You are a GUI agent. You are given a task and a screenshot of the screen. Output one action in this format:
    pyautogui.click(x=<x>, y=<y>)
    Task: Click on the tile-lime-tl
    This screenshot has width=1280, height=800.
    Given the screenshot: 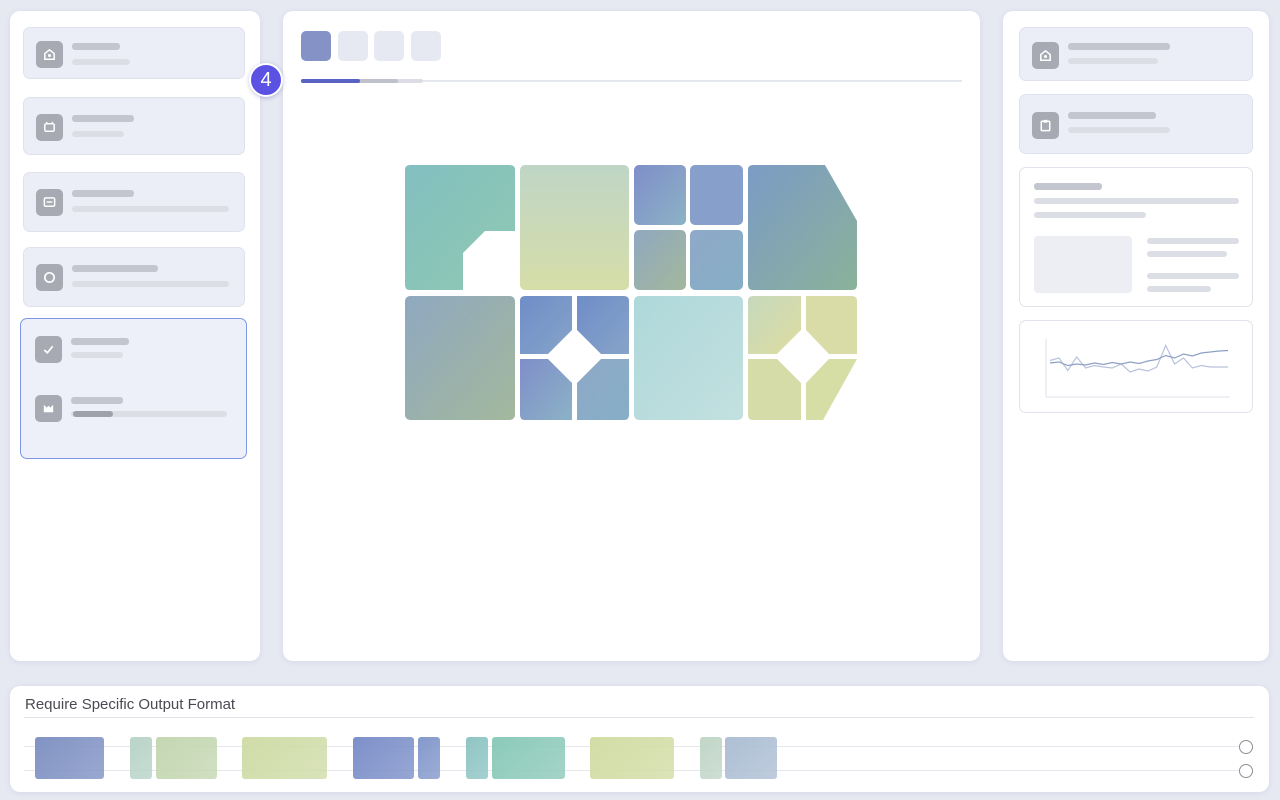 What is the action you would take?
    pyautogui.click(x=774, y=325)
    